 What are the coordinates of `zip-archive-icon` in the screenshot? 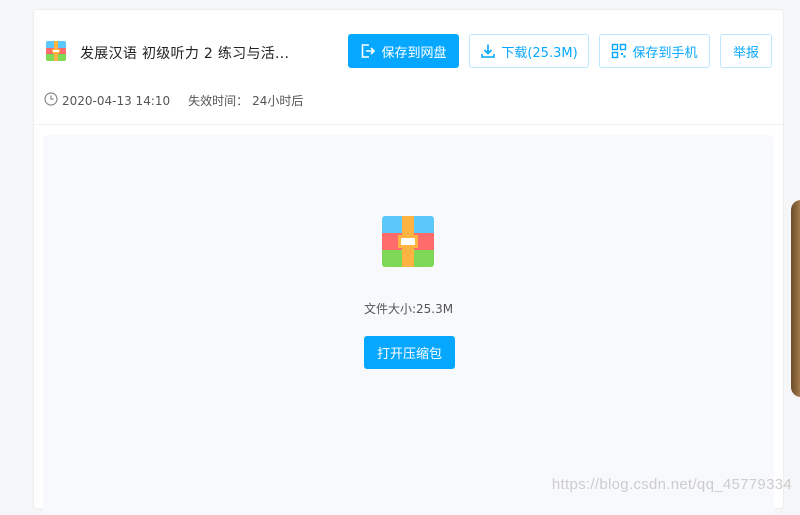 It's located at (56, 51).